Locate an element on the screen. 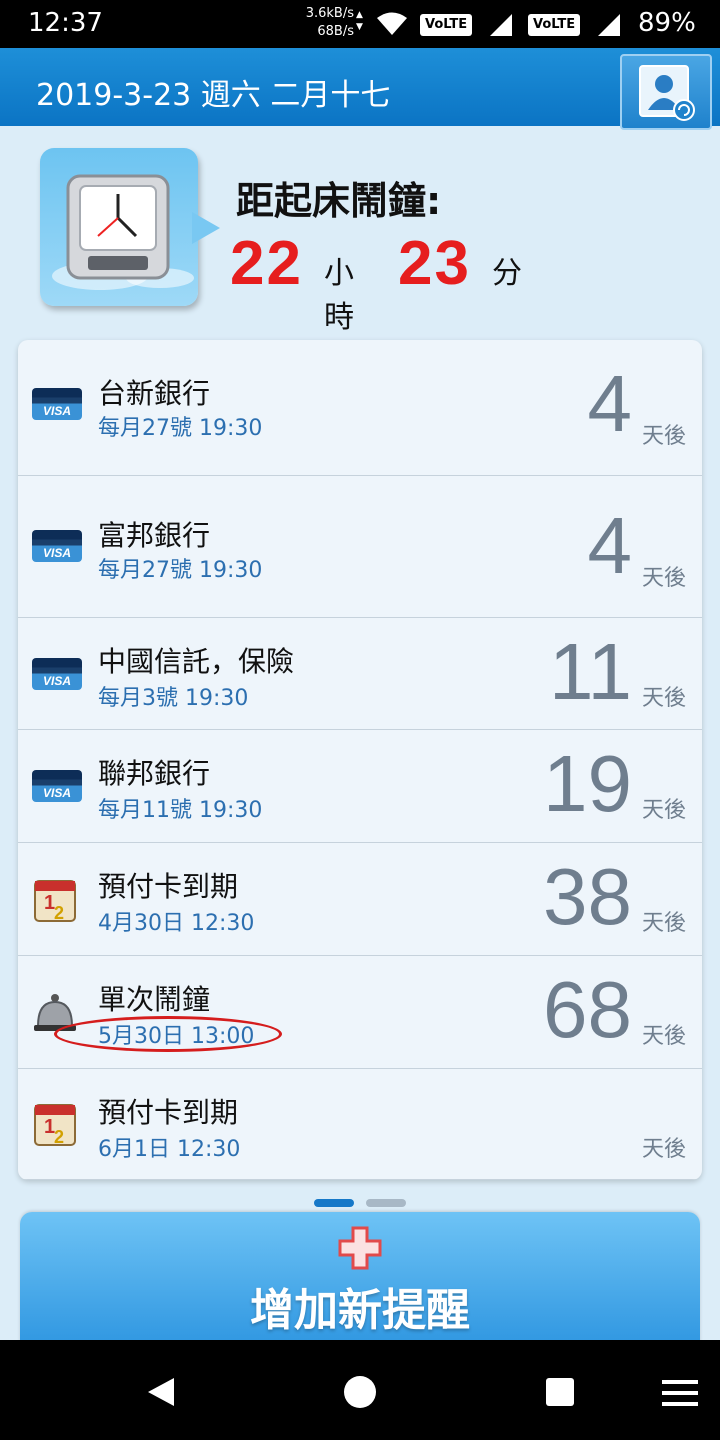 This screenshot has width=720, height=1440. contact-sync-icon is located at coordinates (667, 93).